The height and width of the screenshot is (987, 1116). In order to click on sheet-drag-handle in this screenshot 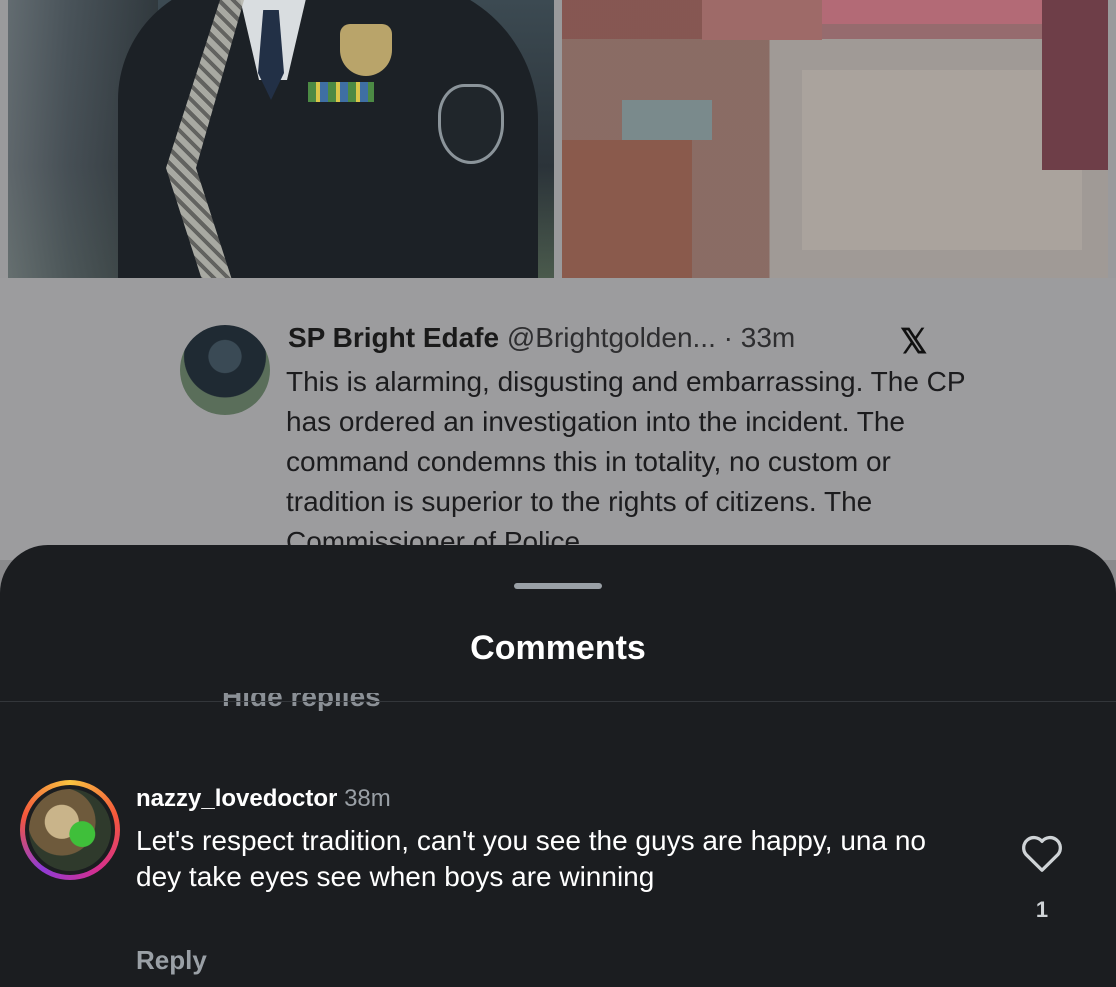, I will do `click(558, 586)`.